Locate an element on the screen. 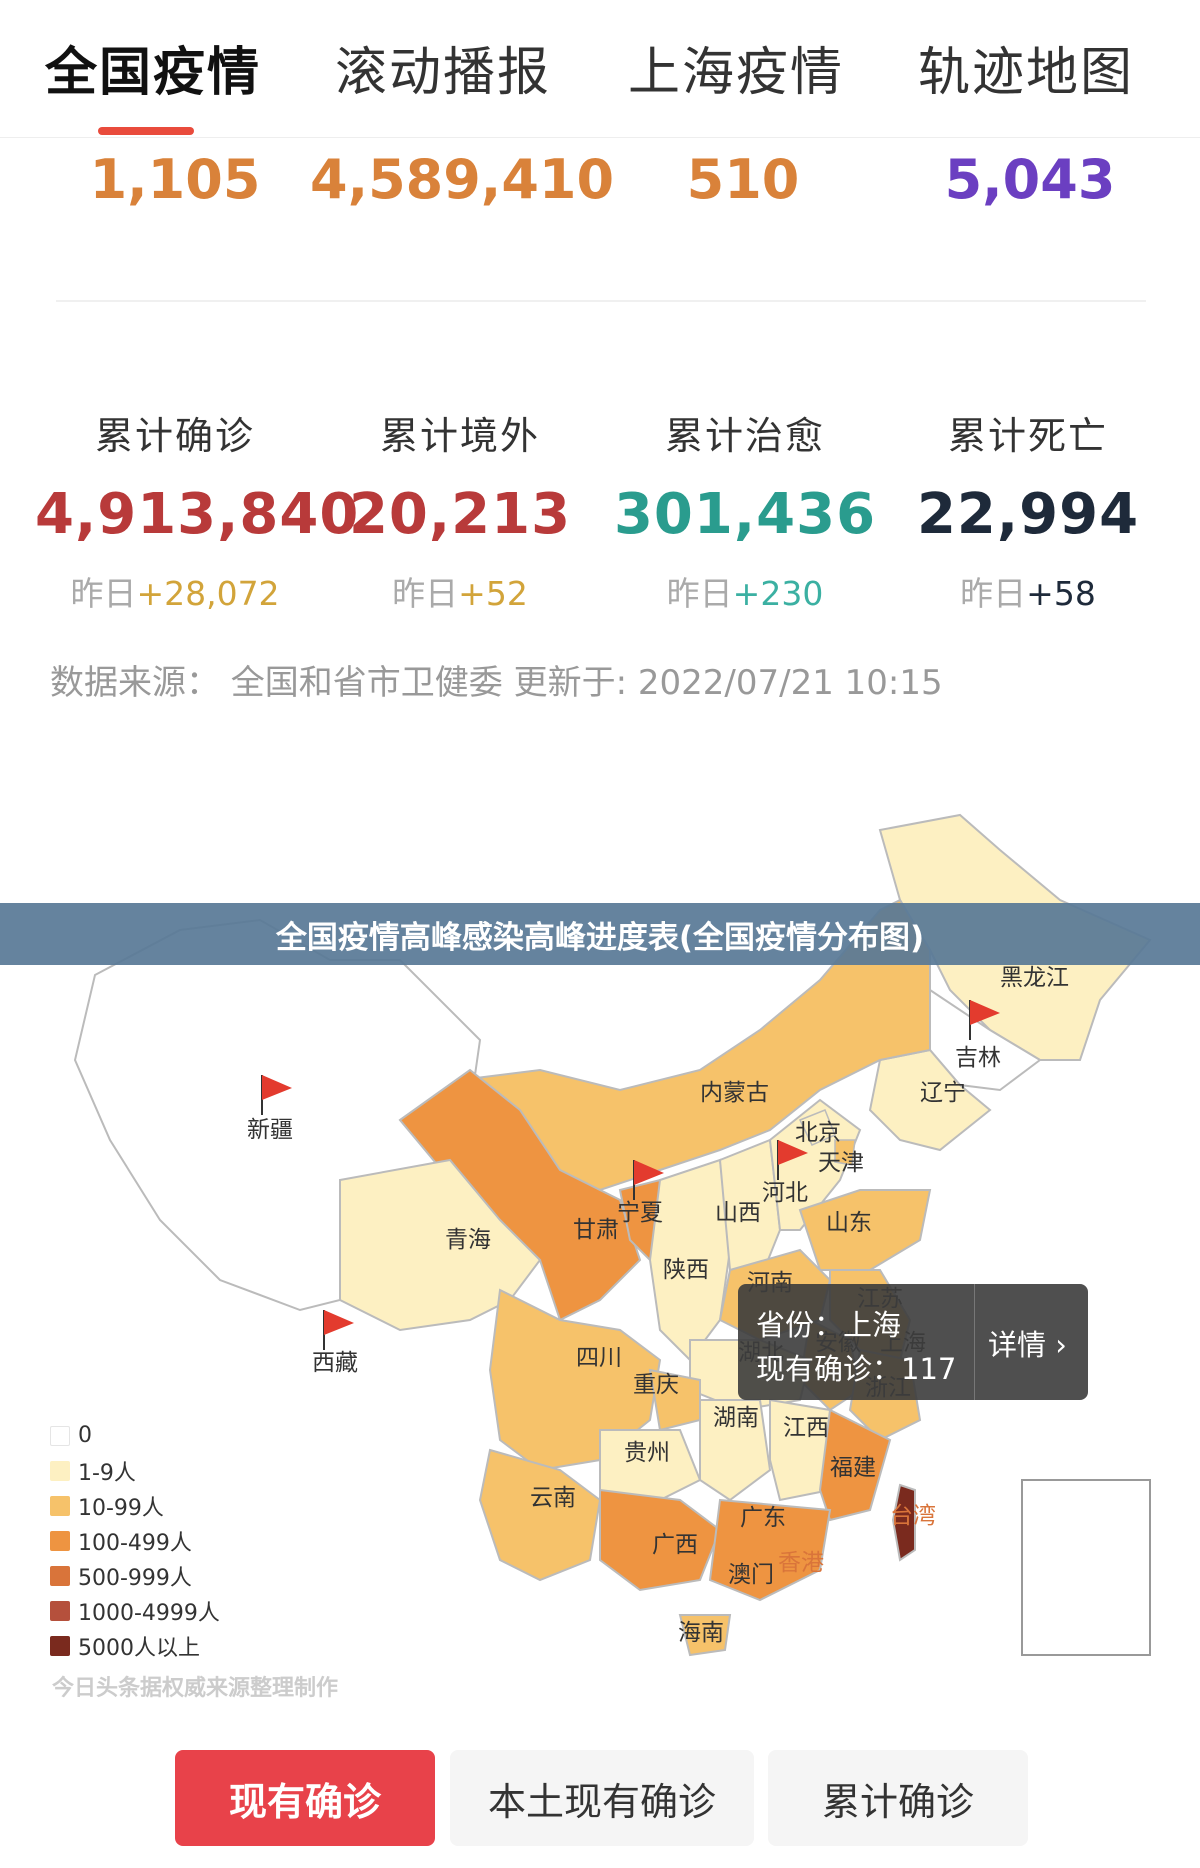 The height and width of the screenshot is (1868, 1200). delta-value: +58 is located at coordinates (1061, 593).